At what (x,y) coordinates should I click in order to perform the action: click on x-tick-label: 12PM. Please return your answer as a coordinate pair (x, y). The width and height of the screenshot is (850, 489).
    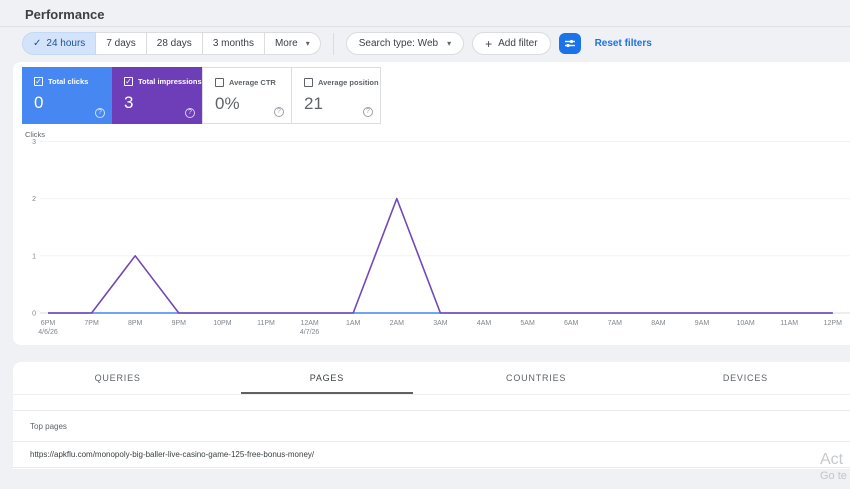
    Looking at the image, I should click on (833, 323).